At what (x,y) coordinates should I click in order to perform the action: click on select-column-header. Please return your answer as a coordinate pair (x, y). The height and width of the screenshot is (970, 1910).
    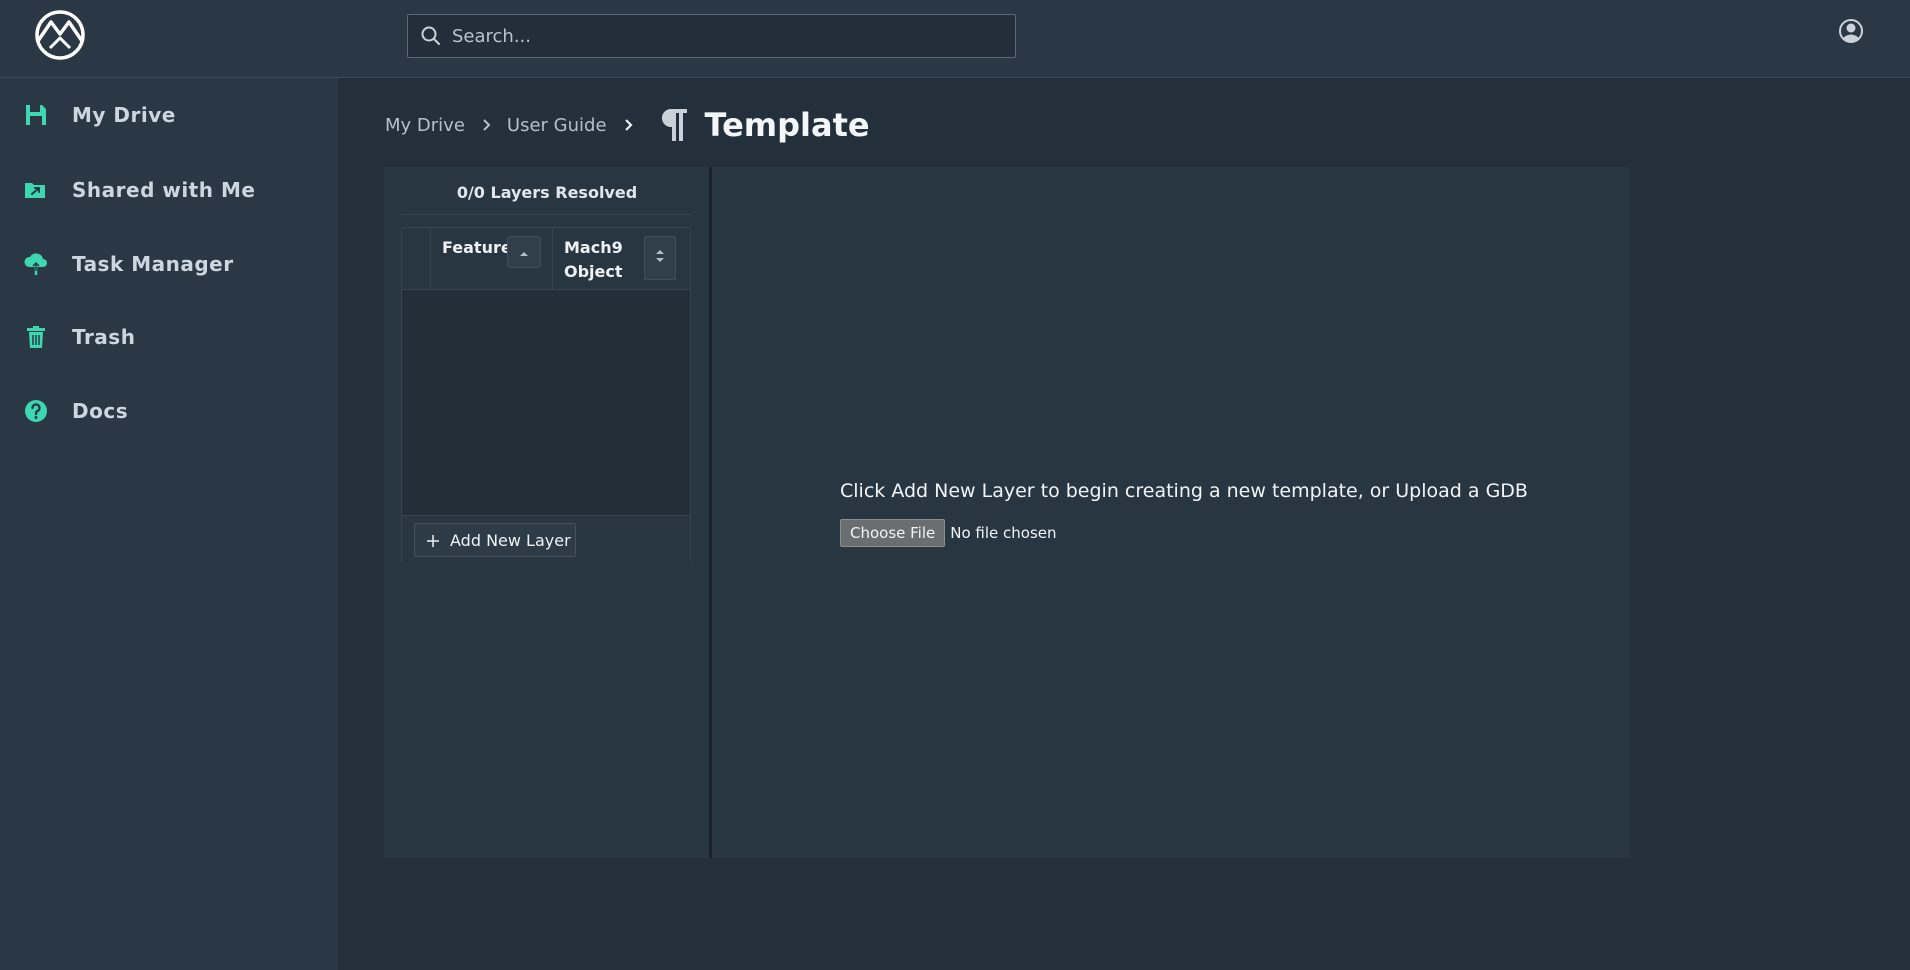
    Looking at the image, I should click on (416, 258).